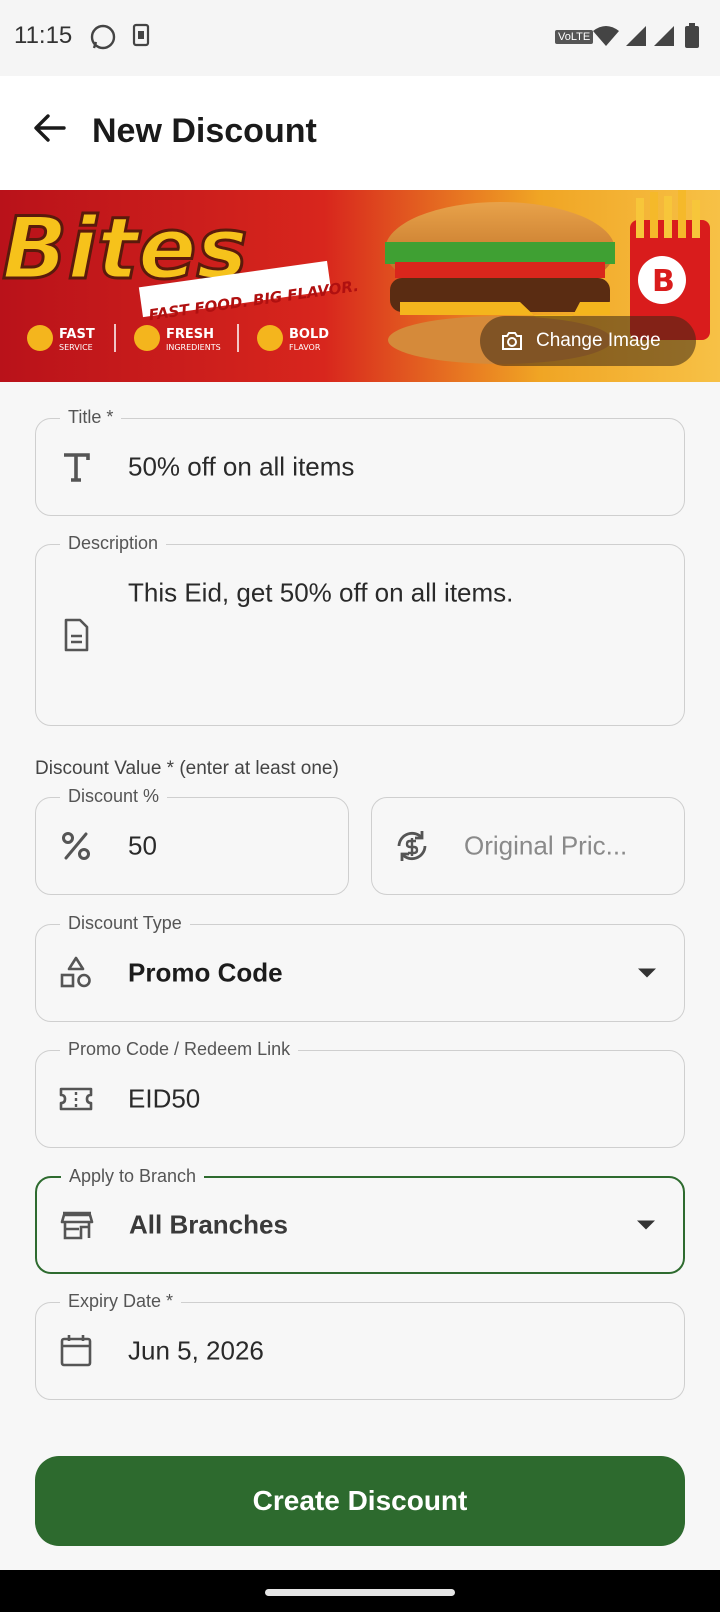 This screenshot has width=720, height=1612. Describe the element at coordinates (50, 128) in the screenshot. I see `arrow-left-icon` at that location.